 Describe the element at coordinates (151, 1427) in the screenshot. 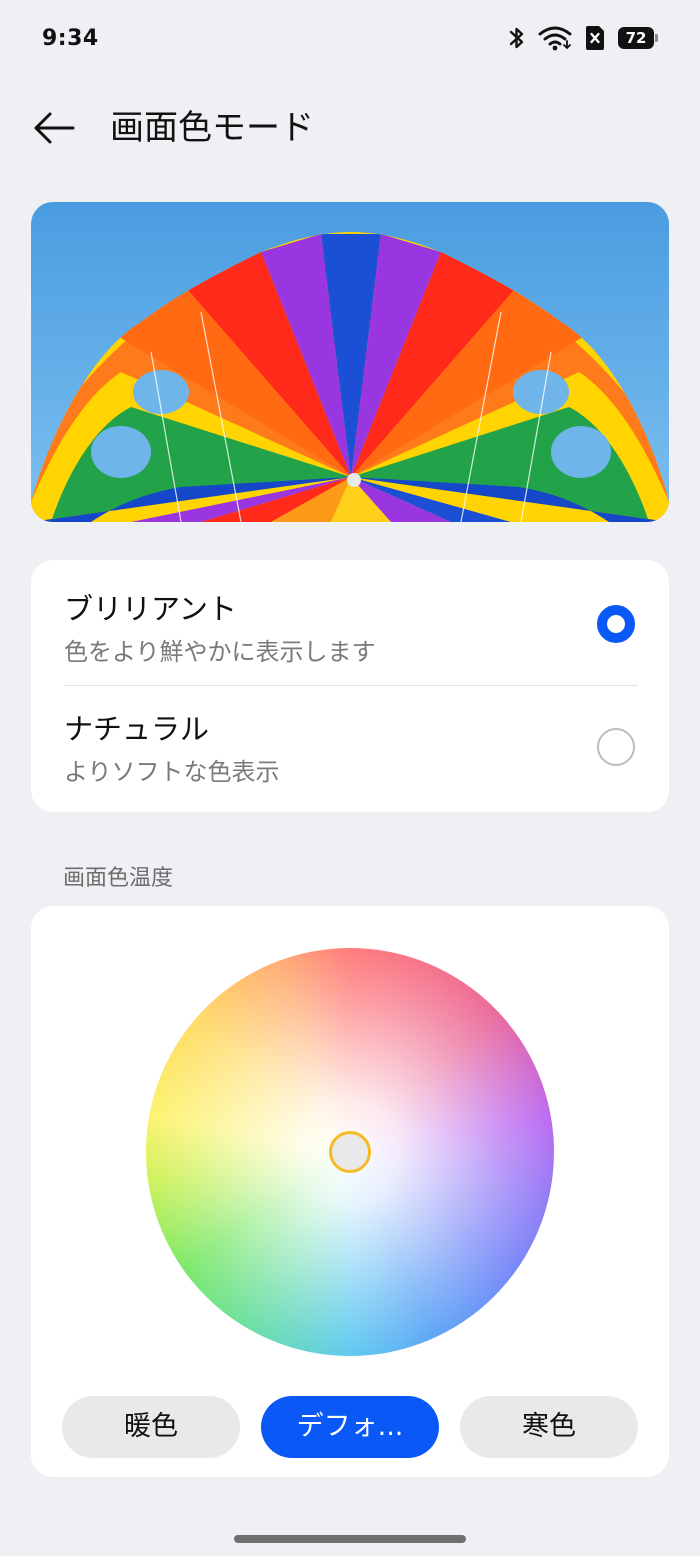

I see `preset-warm-button: 暖色` at that location.